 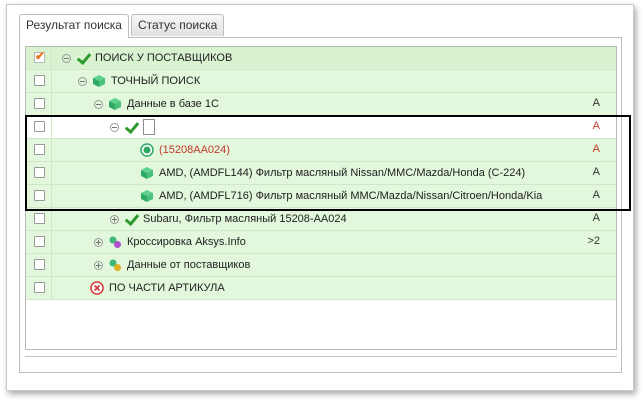 I want to click on tree-row-database-1c: Данные в базе 1С A, so click(x=321, y=104).